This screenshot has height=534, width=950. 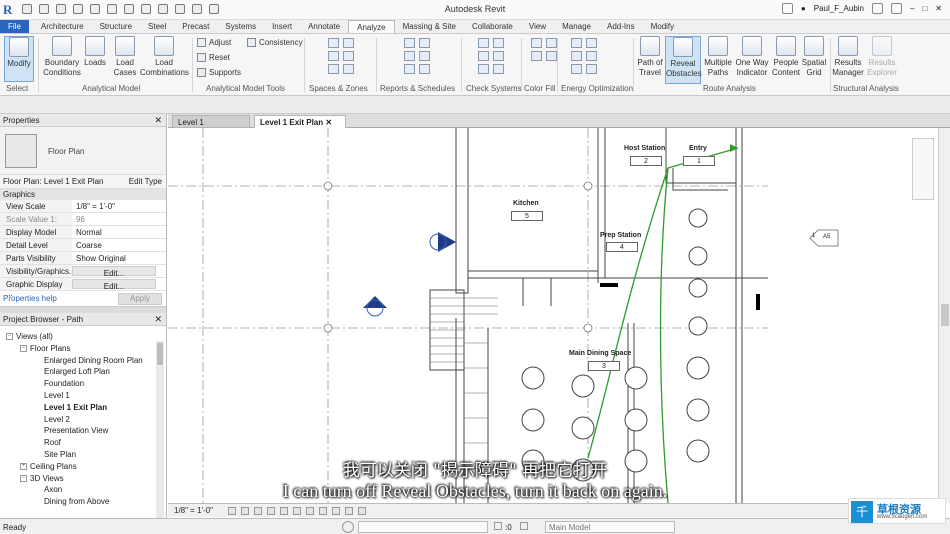 What do you see at coordinates (912, 8) in the screenshot?
I see `minimize-icon: –` at bounding box center [912, 8].